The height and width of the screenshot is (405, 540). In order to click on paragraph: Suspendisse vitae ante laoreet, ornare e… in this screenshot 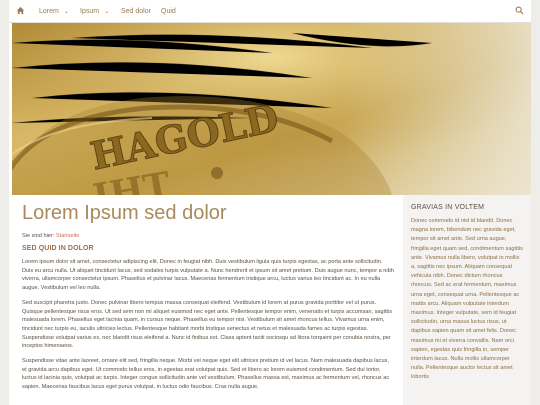, I will do `click(206, 374)`.